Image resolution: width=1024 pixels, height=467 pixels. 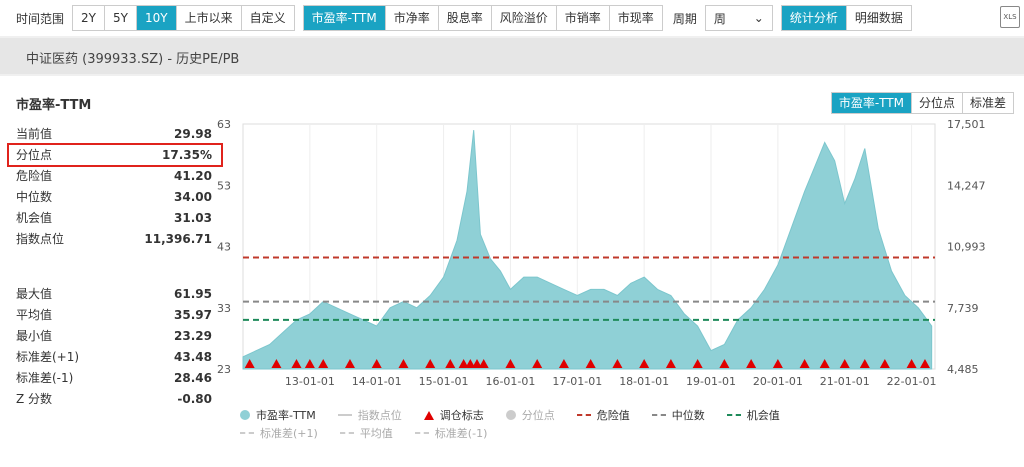 What do you see at coordinates (34, 336) in the screenshot?
I see `stat-label: 最小值` at bounding box center [34, 336].